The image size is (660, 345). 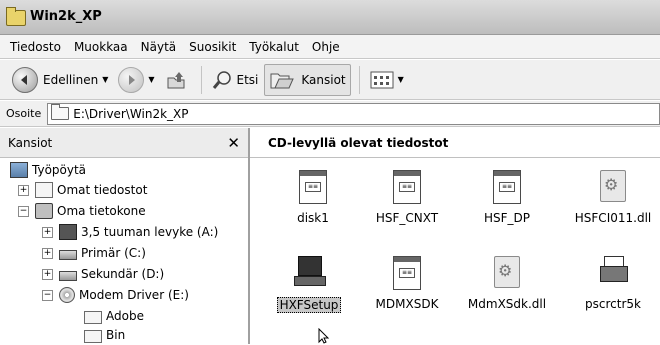 I want to click on tree-item-label: Adobe, so click(x=125, y=316).